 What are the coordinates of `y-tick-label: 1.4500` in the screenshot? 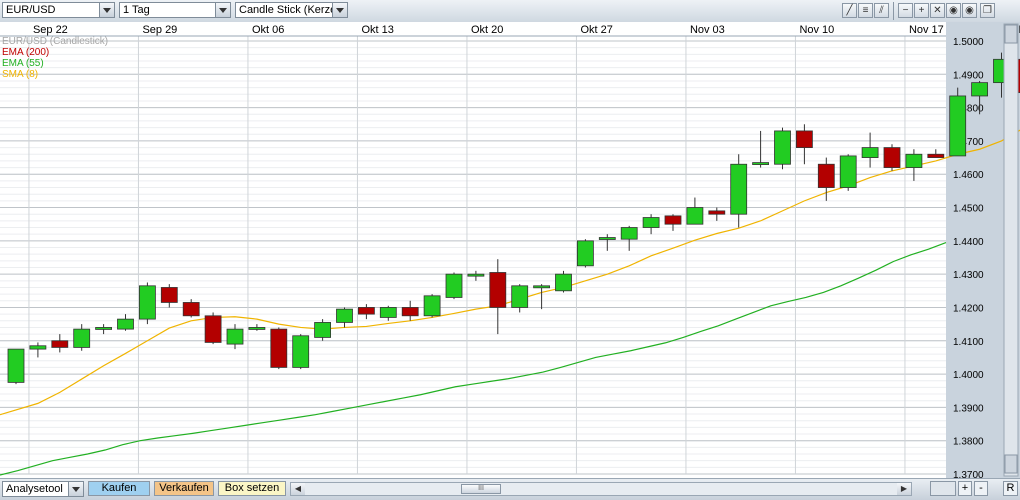 It's located at (968, 209).